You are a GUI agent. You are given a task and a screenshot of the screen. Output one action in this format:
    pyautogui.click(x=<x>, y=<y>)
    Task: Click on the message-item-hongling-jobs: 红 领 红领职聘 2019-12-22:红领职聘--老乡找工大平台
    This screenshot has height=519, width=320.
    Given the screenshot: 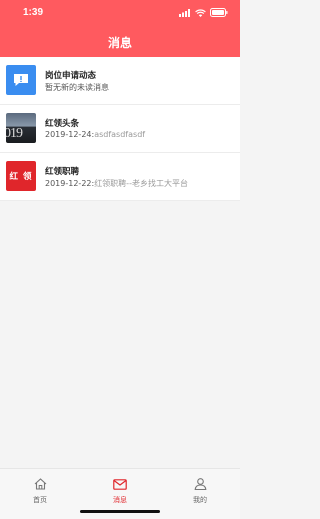 What is the action you would take?
    pyautogui.click(x=120, y=177)
    